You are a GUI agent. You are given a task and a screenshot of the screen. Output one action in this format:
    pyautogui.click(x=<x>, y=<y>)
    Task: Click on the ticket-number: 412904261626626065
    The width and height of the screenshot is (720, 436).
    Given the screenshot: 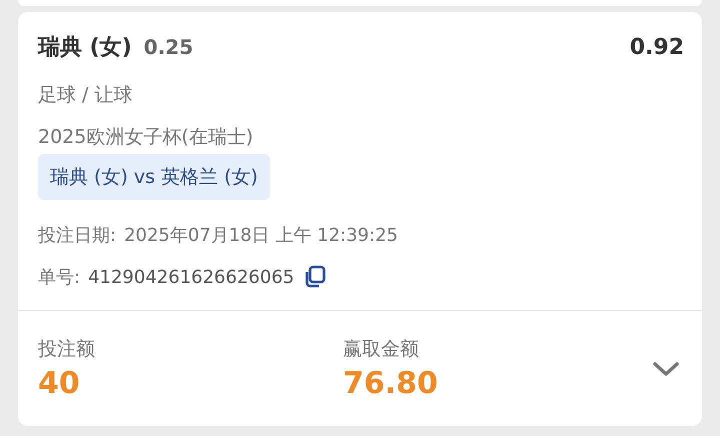 What is the action you would take?
    pyautogui.click(x=191, y=277)
    